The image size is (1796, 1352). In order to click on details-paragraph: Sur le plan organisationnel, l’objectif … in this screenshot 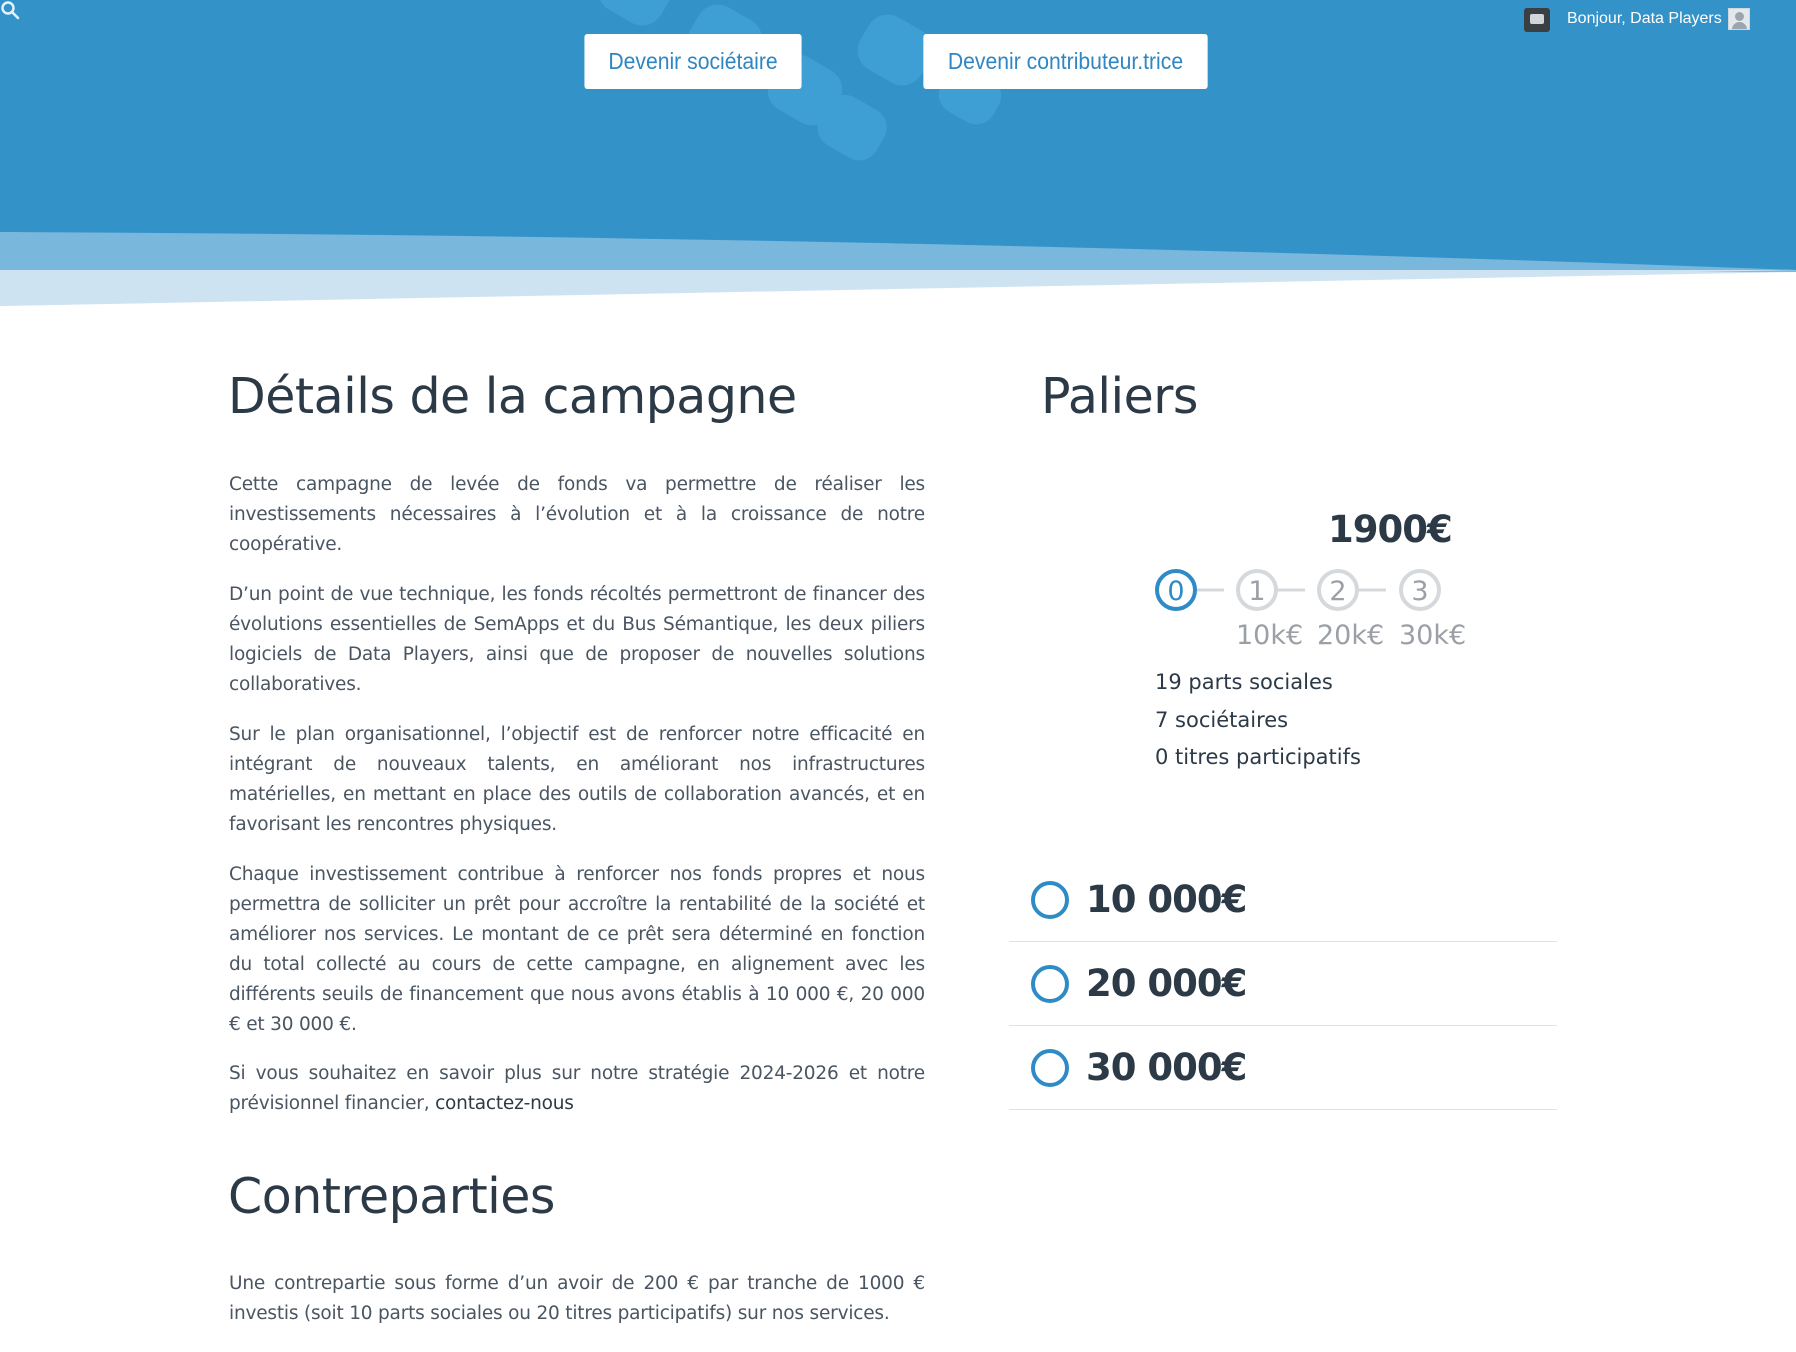, I will do `click(577, 779)`.